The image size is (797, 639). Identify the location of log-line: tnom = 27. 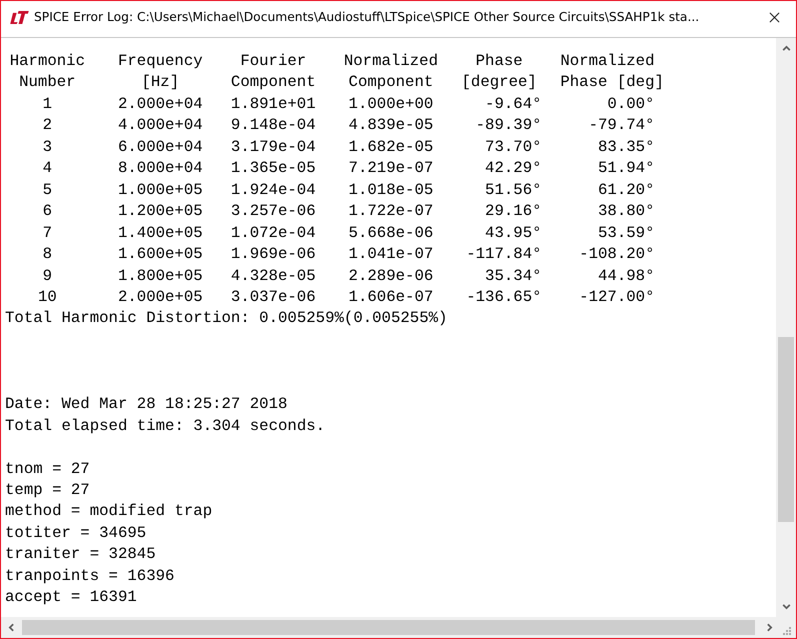
(48, 469).